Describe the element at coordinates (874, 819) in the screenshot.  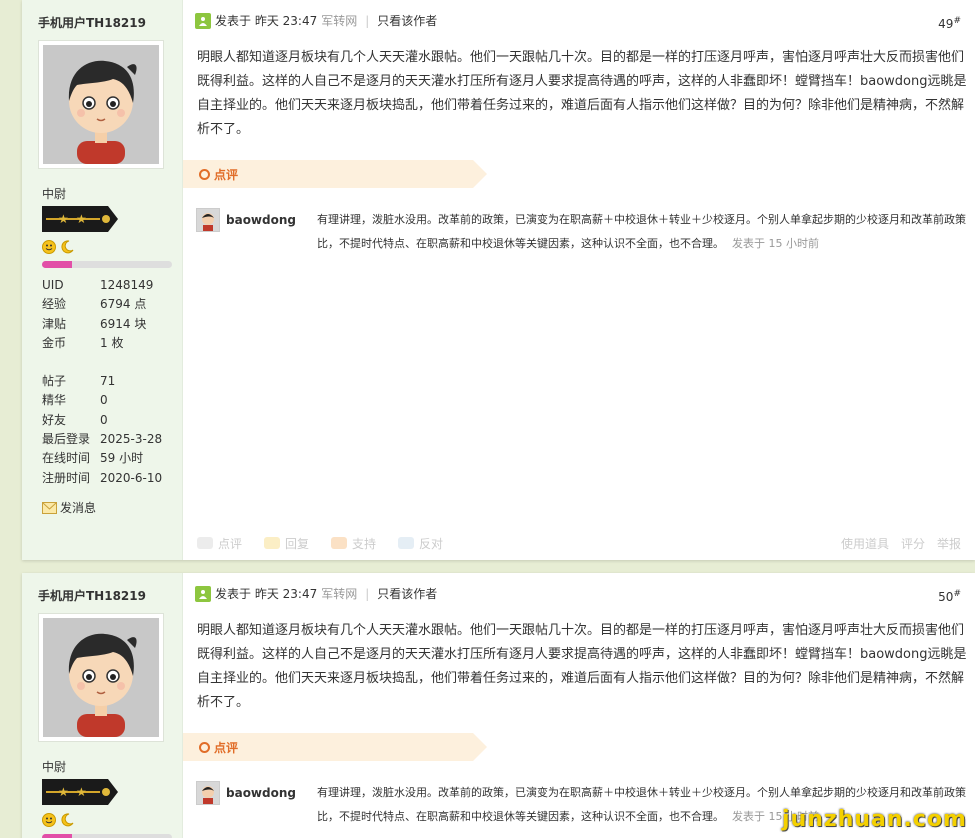
I see `site-watermark: junzhuan.com` at that location.